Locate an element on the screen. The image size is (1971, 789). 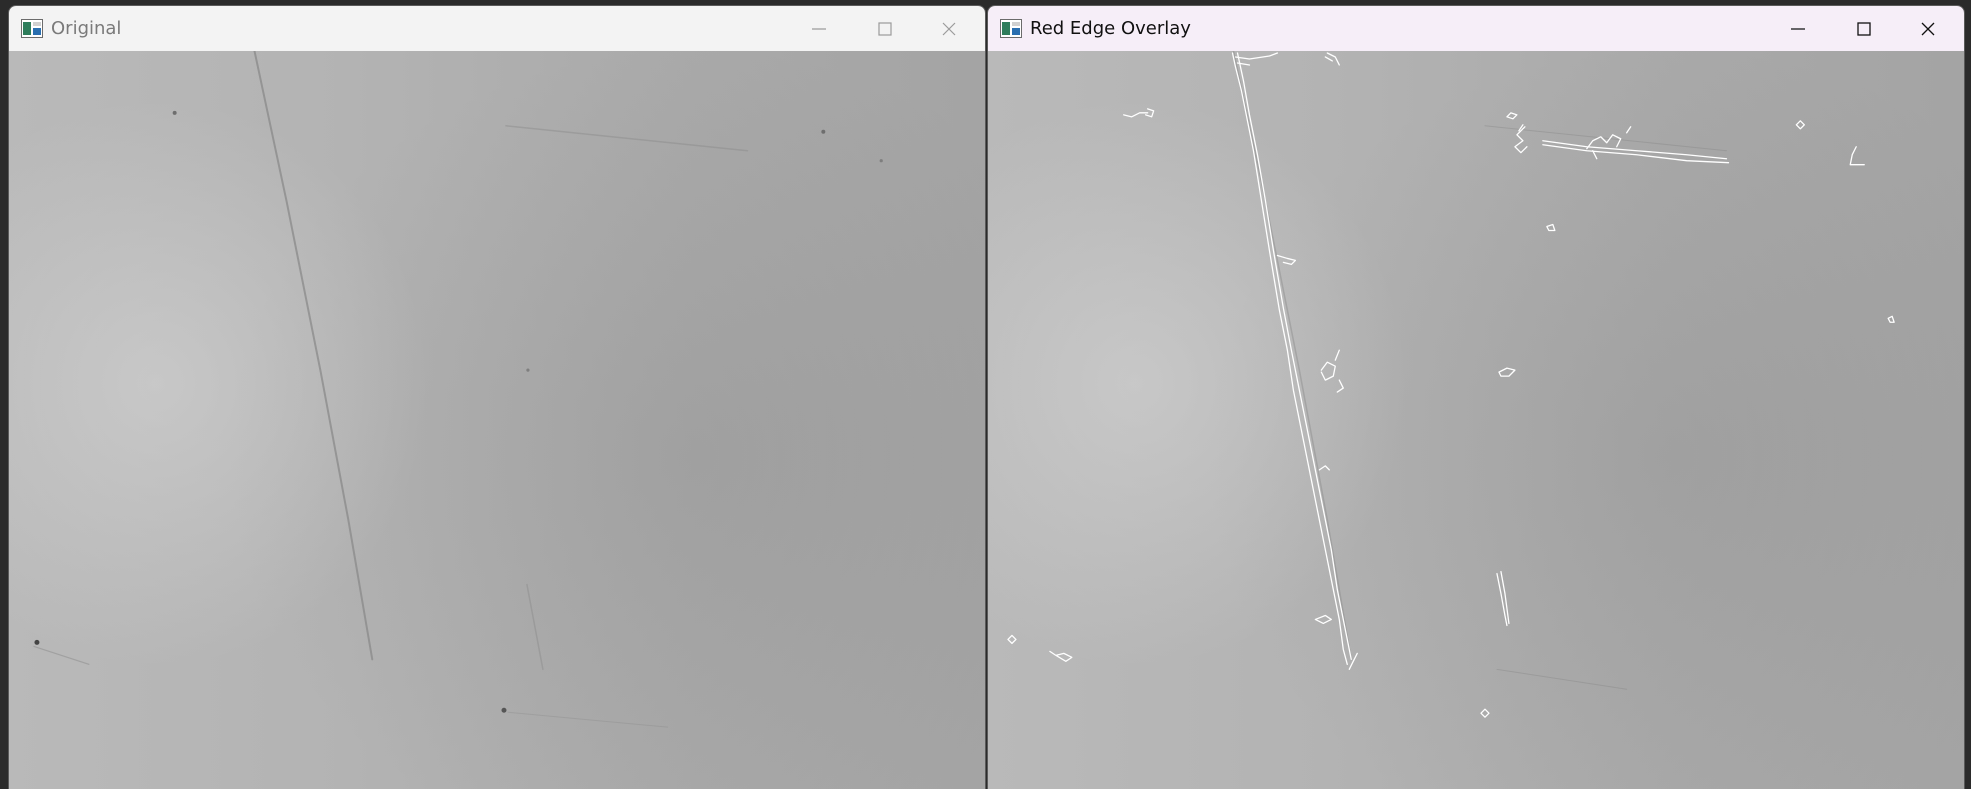
edge-main-scratch is located at coordinates (1289, 358).